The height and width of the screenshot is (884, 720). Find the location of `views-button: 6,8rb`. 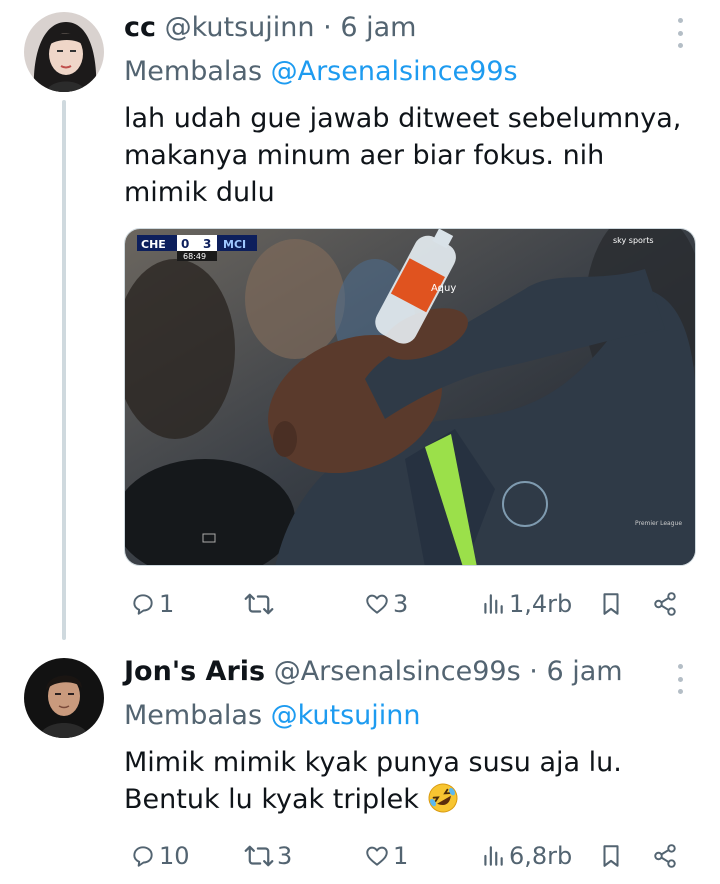

views-button: 6,8rb is located at coordinates (526, 856).